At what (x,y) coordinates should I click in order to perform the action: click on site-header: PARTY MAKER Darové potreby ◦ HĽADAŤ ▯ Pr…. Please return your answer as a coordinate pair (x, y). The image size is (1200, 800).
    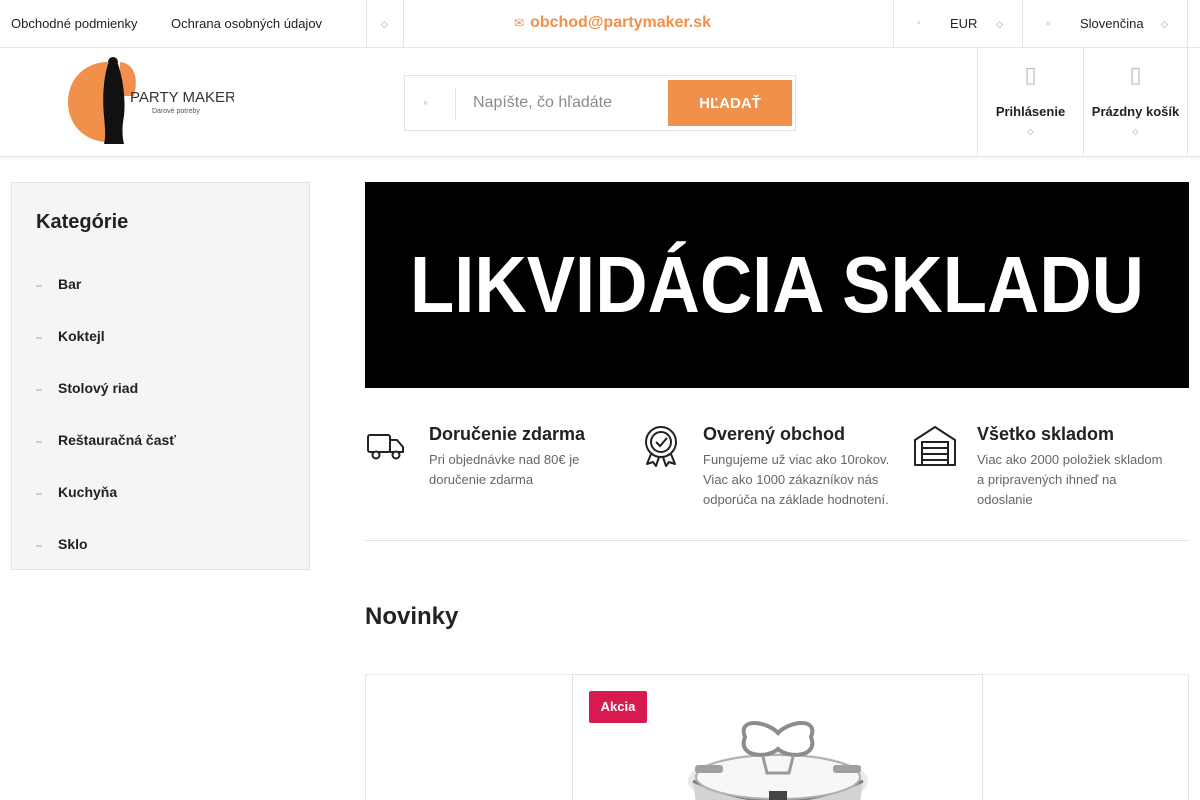
    Looking at the image, I should click on (600, 102).